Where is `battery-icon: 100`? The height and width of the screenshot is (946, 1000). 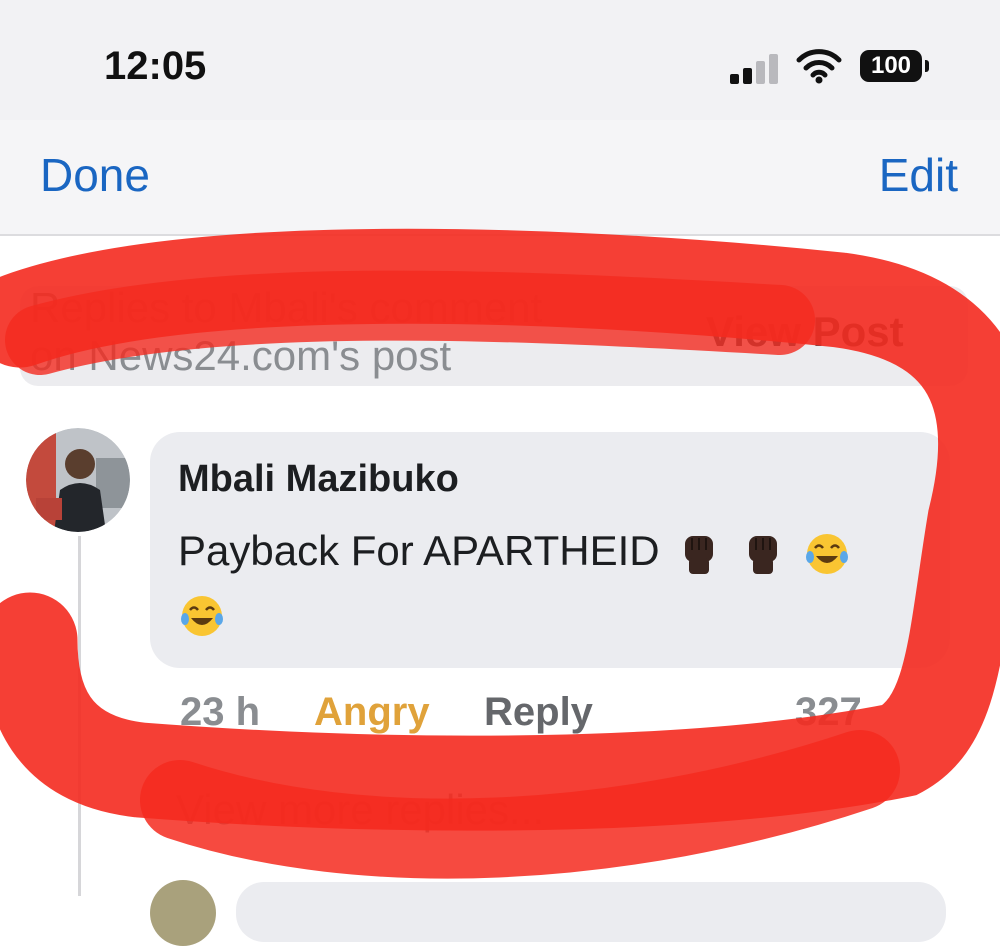
battery-icon: 100 is located at coordinates (891, 66).